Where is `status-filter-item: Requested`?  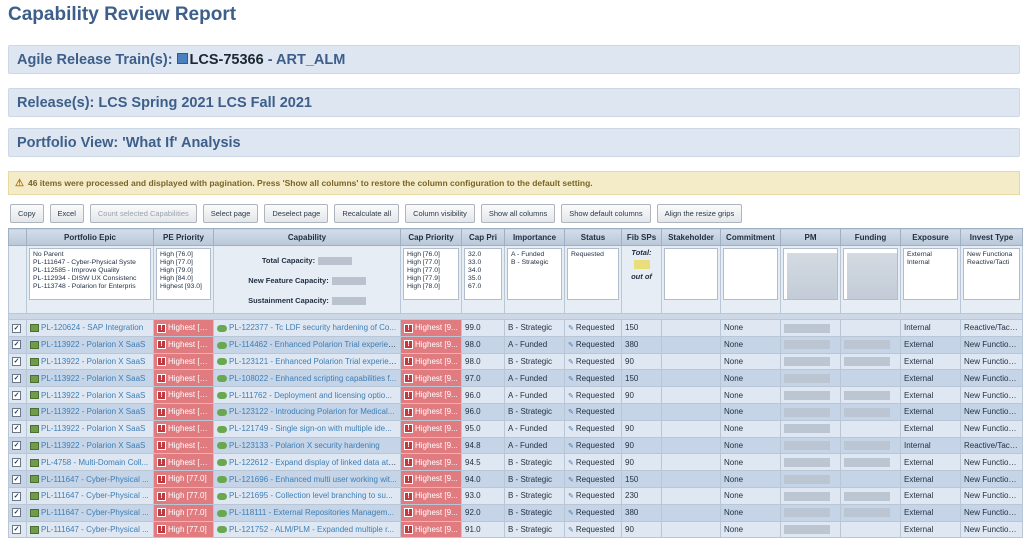 status-filter-item: Requested is located at coordinates (593, 255).